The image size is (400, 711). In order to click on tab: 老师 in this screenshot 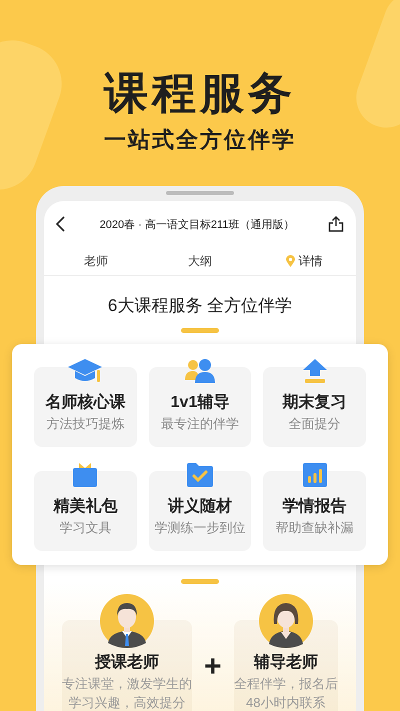, I will do `click(96, 261)`.